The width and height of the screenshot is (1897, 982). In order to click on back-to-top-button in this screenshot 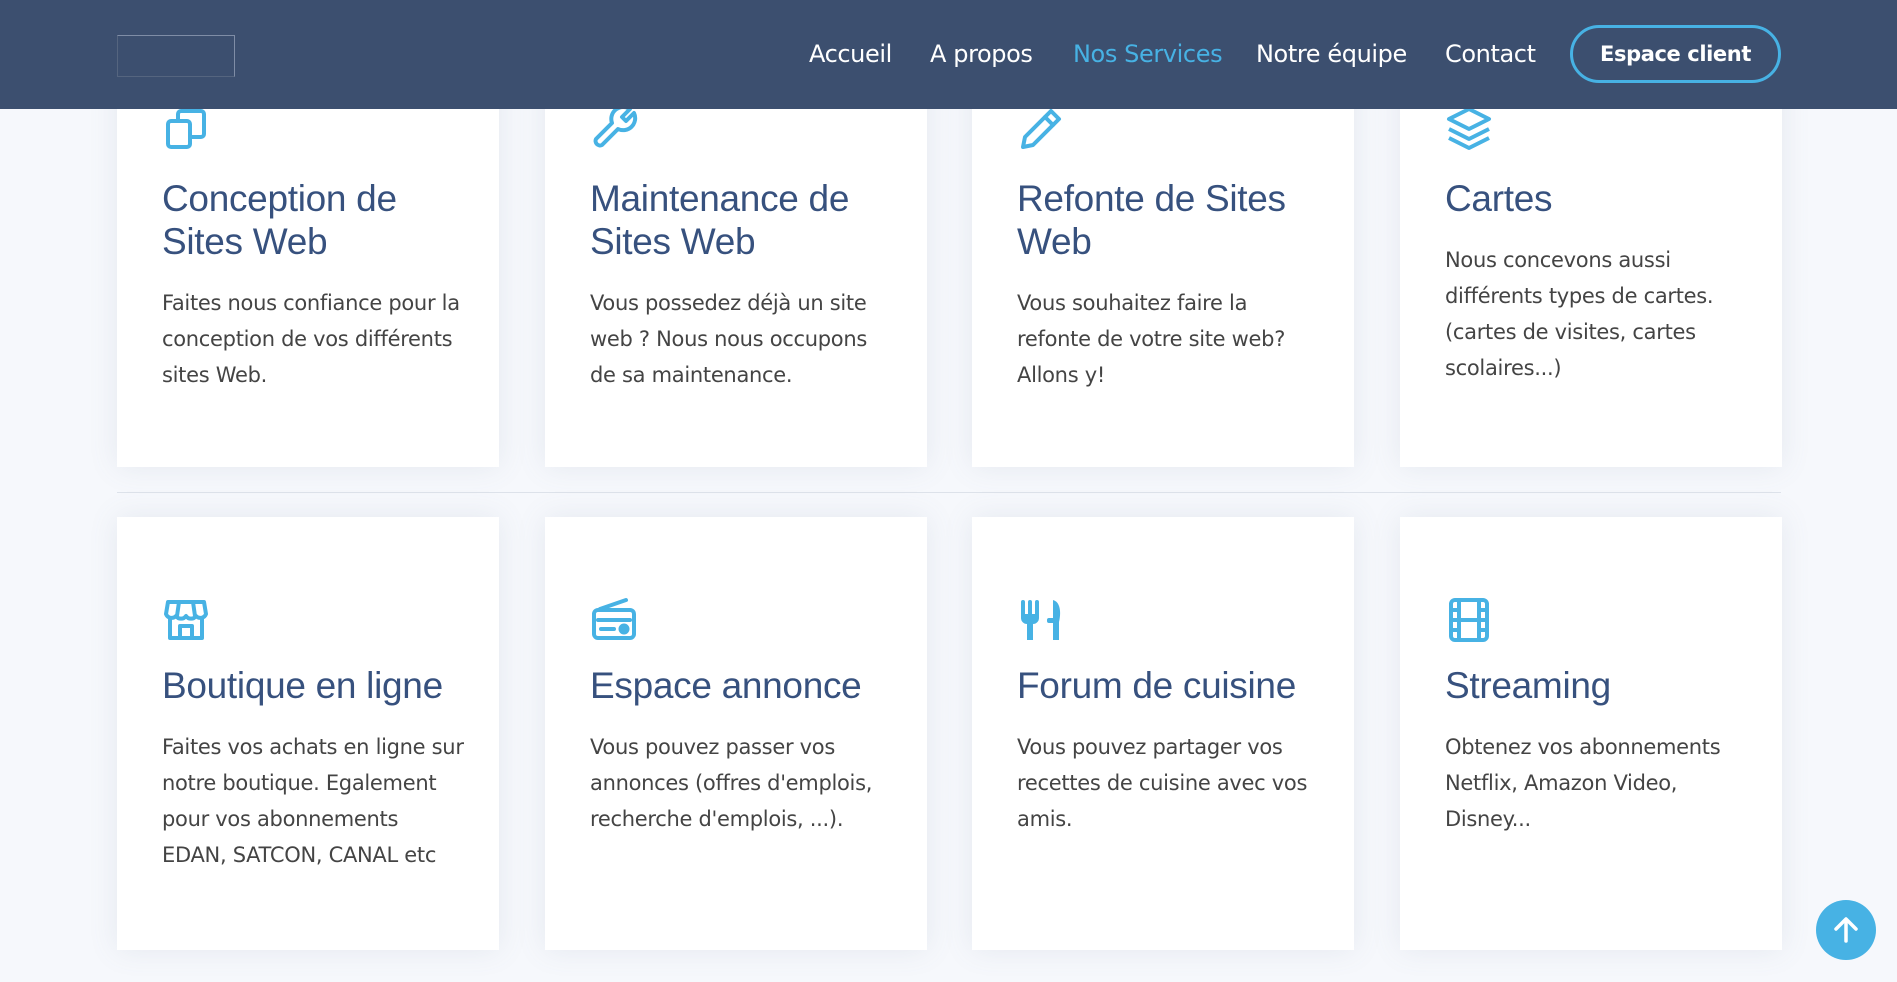, I will do `click(1846, 930)`.